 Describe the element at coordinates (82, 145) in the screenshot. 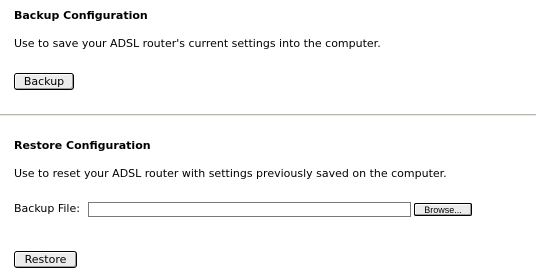

I see `restore-heading: Restore Configuration` at that location.